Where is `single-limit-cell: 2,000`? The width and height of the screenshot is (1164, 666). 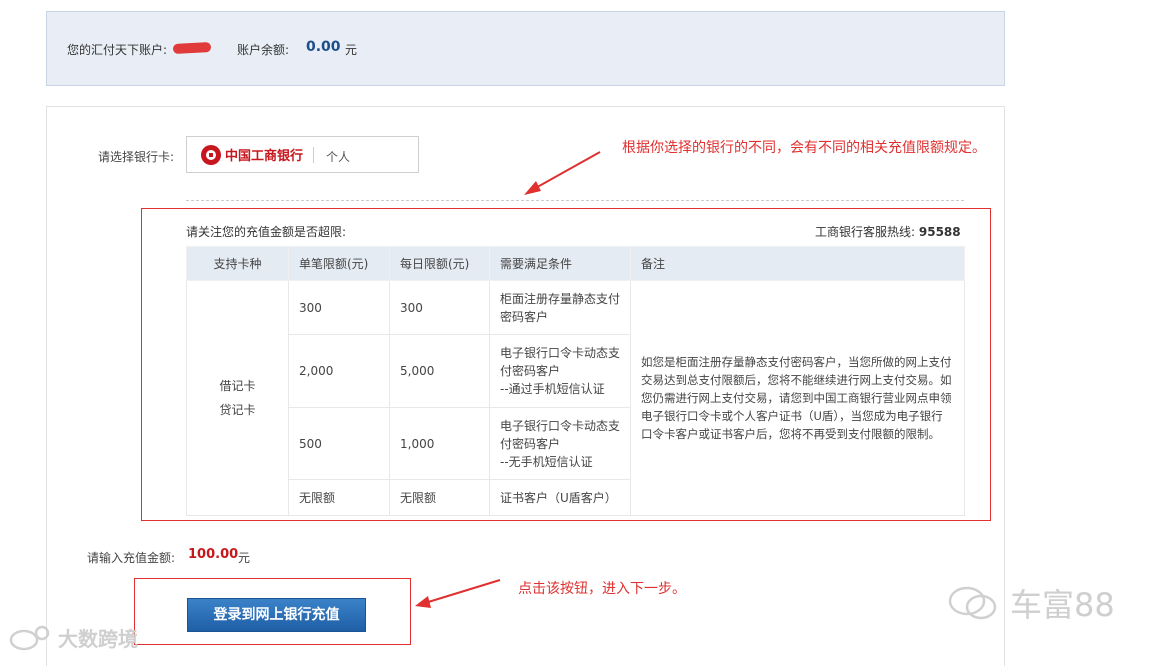 single-limit-cell: 2,000 is located at coordinates (339, 371).